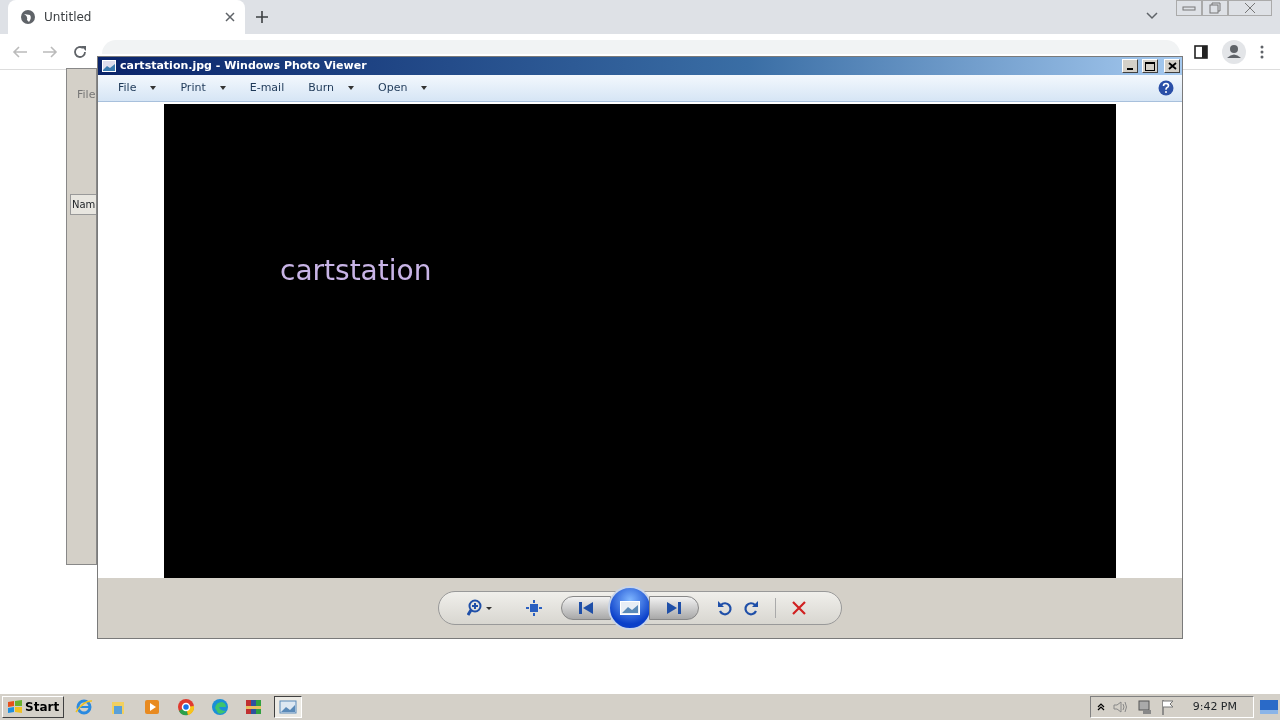 The height and width of the screenshot is (720, 1280). Describe the element at coordinates (220, 707) in the screenshot. I see `edge-icon` at that location.